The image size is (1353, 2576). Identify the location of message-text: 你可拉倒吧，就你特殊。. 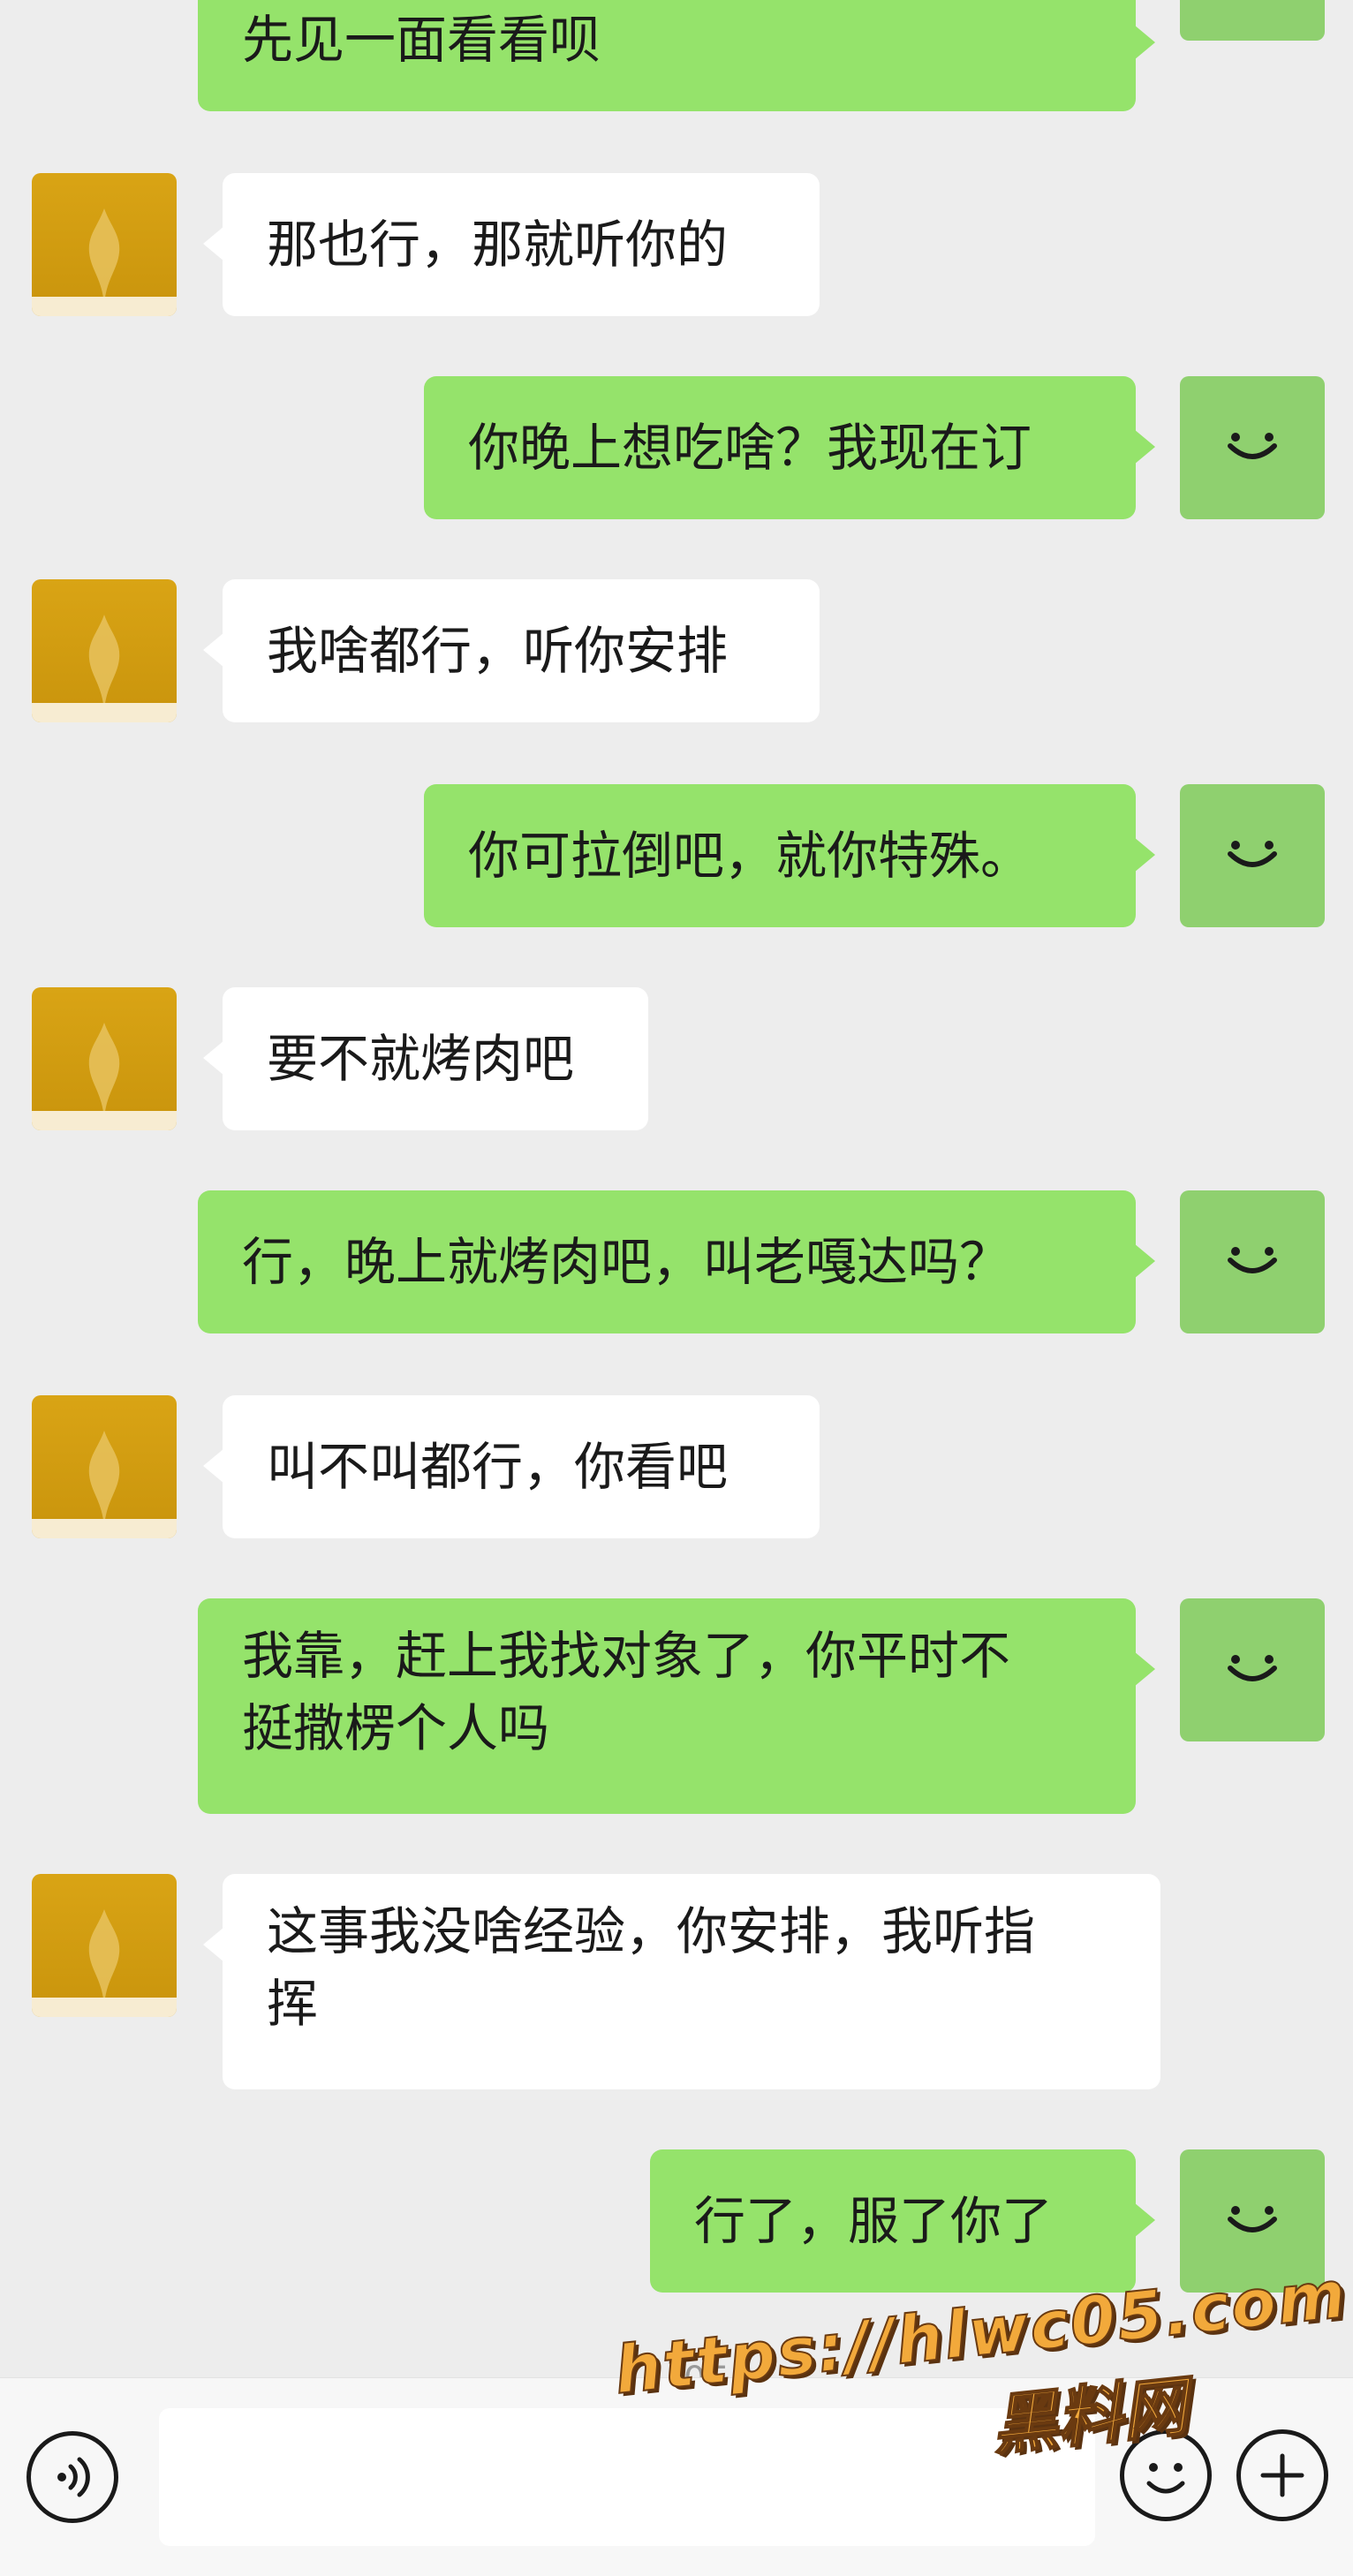
(750, 856).